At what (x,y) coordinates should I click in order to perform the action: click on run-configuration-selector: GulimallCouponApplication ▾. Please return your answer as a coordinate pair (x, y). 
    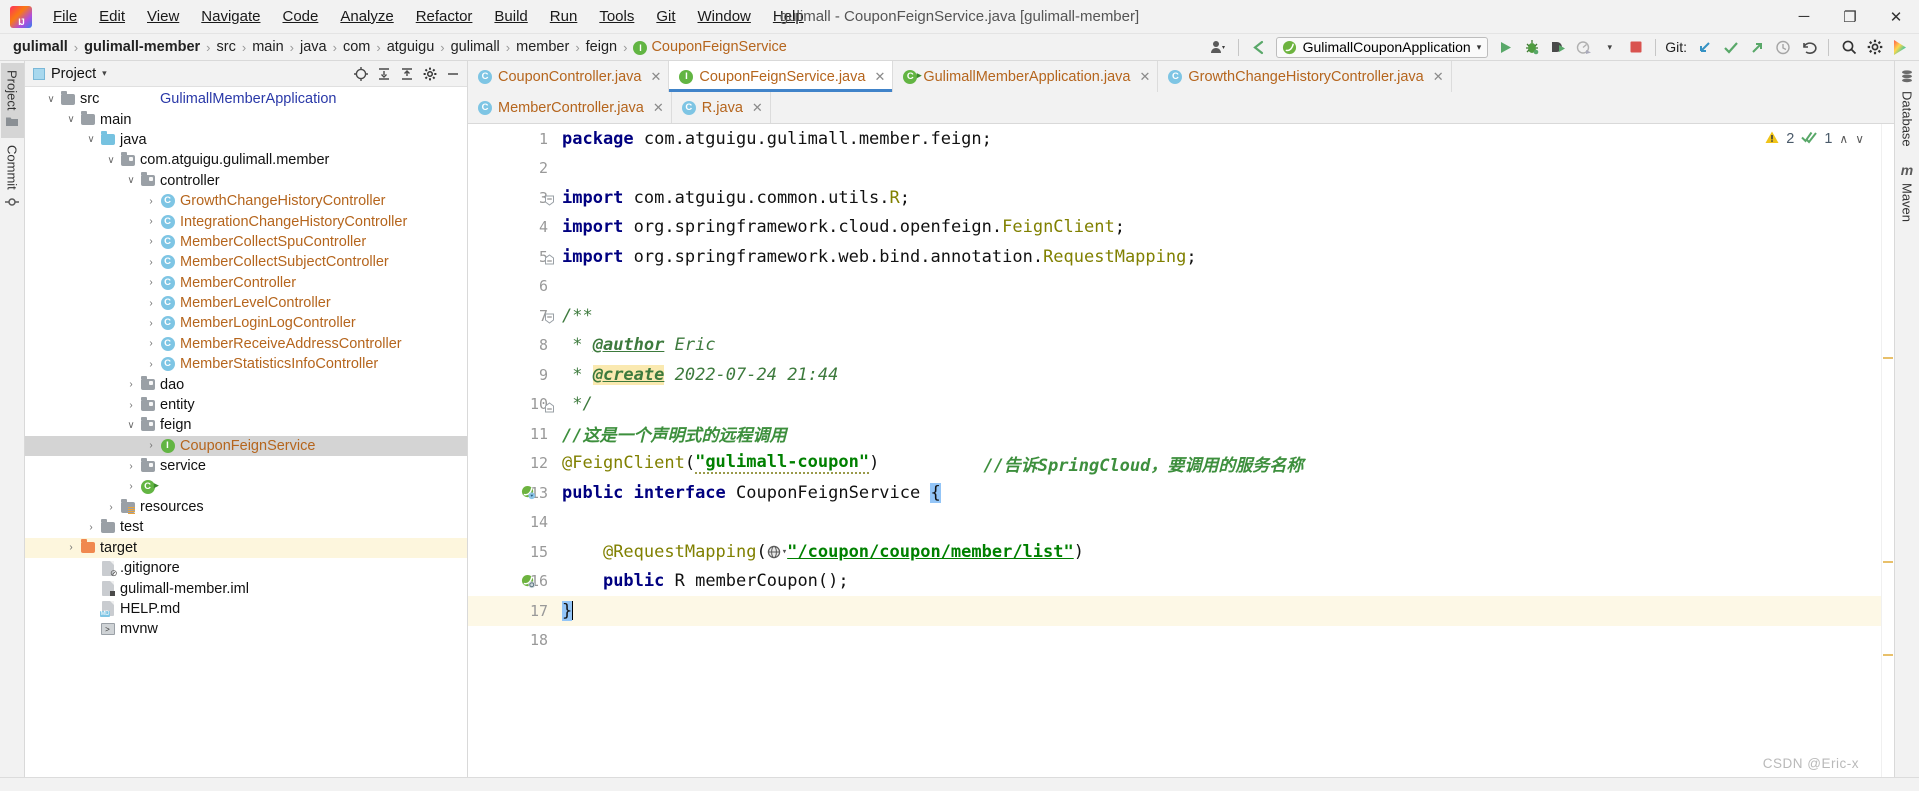
    Looking at the image, I should click on (1382, 47).